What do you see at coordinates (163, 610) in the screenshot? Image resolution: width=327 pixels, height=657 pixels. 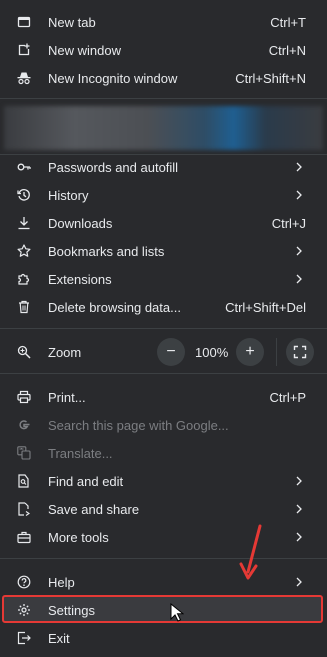 I see `menu-item-settings: Settings` at bounding box center [163, 610].